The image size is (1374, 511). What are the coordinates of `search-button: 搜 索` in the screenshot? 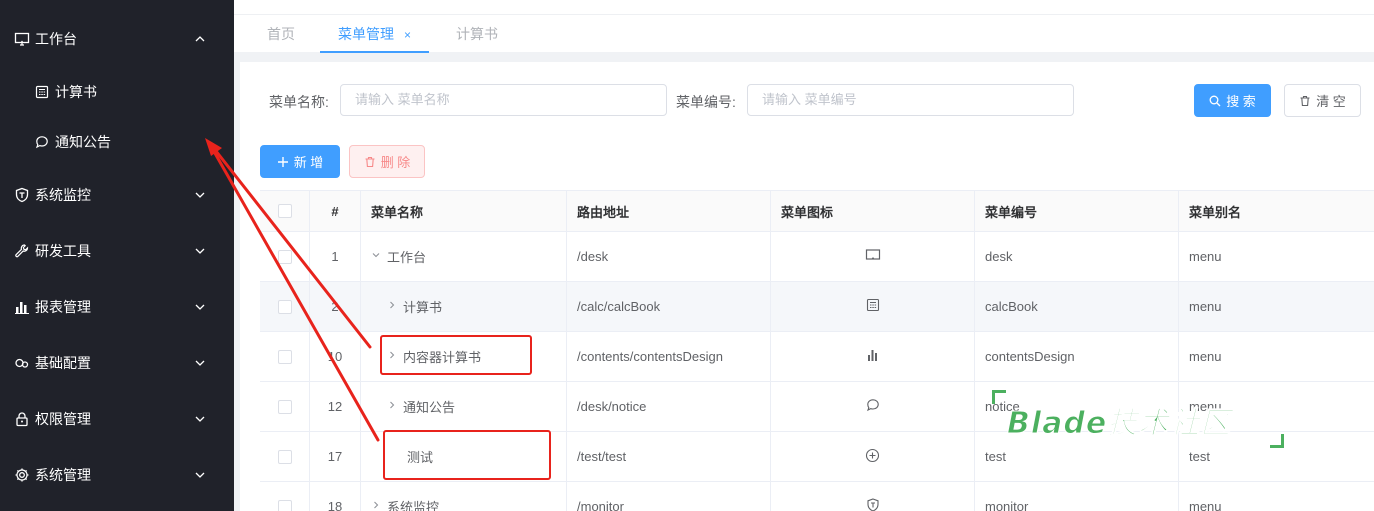 It's located at (1232, 100).